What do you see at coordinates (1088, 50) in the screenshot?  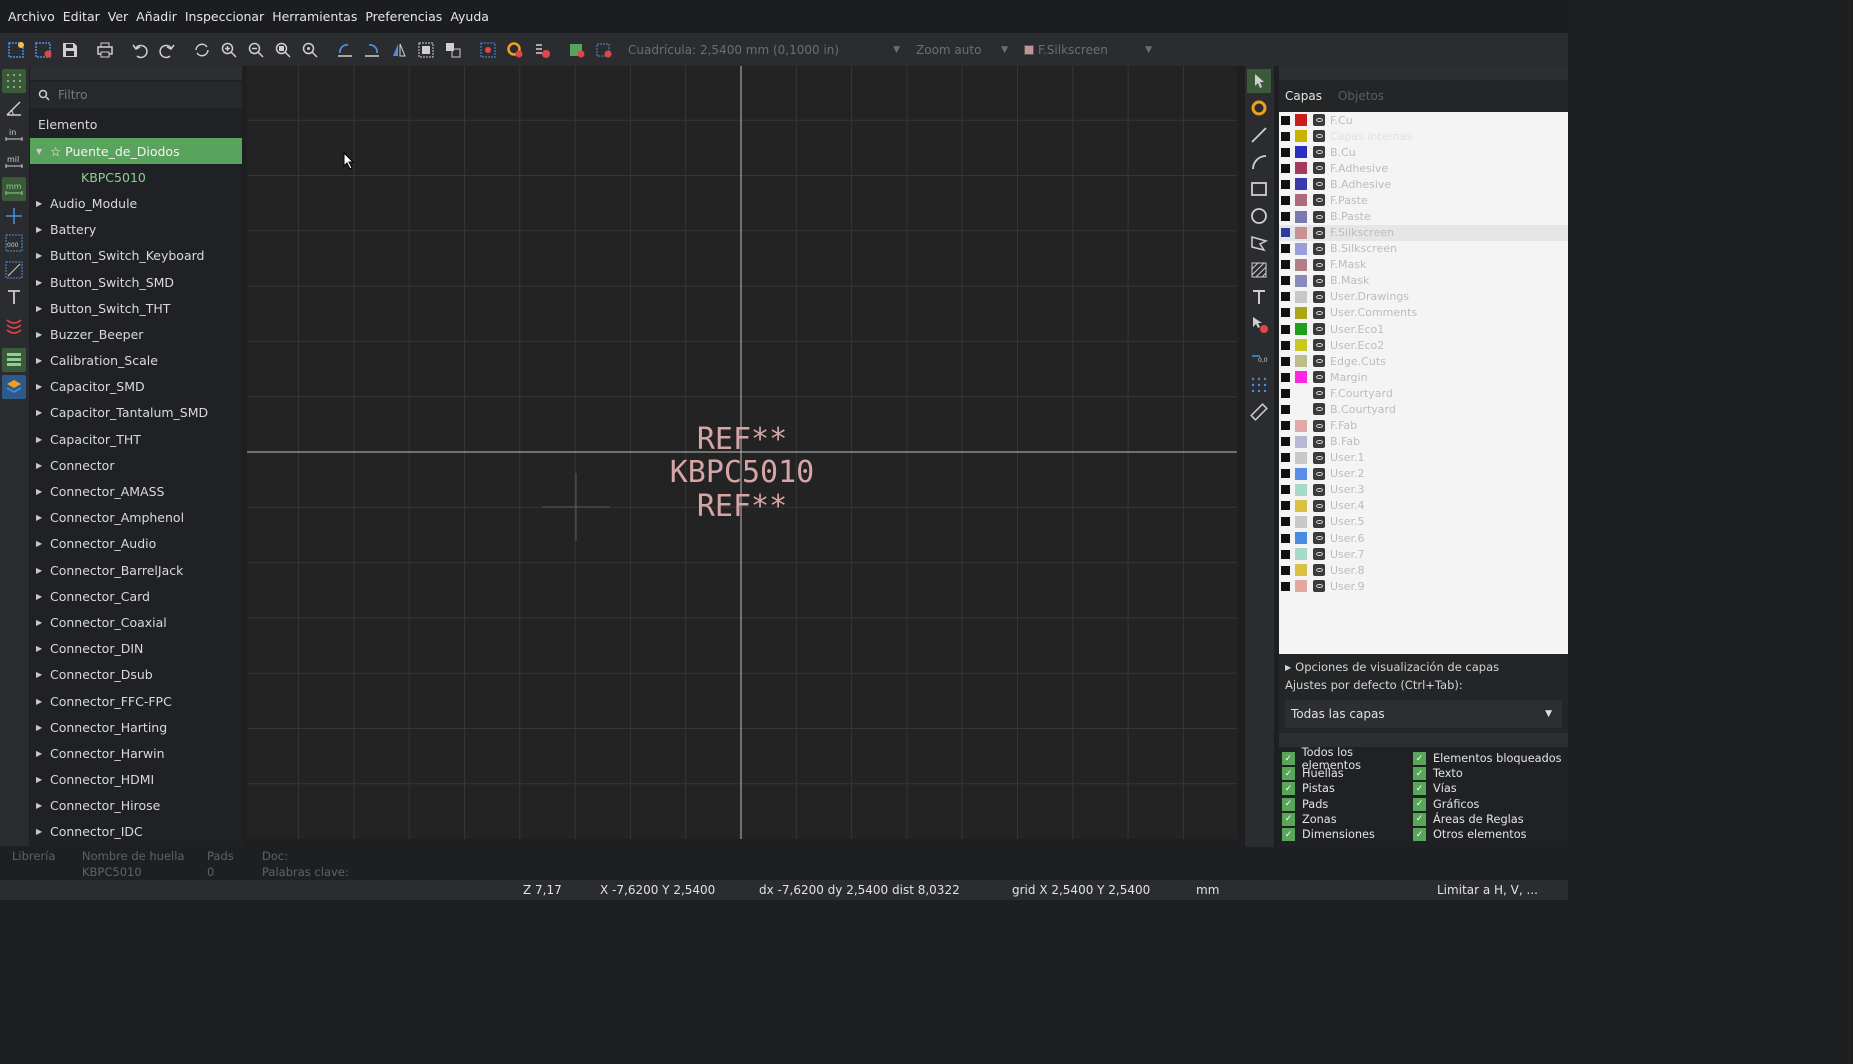 I see `layer-select: F.Silkscreen ▼` at bounding box center [1088, 50].